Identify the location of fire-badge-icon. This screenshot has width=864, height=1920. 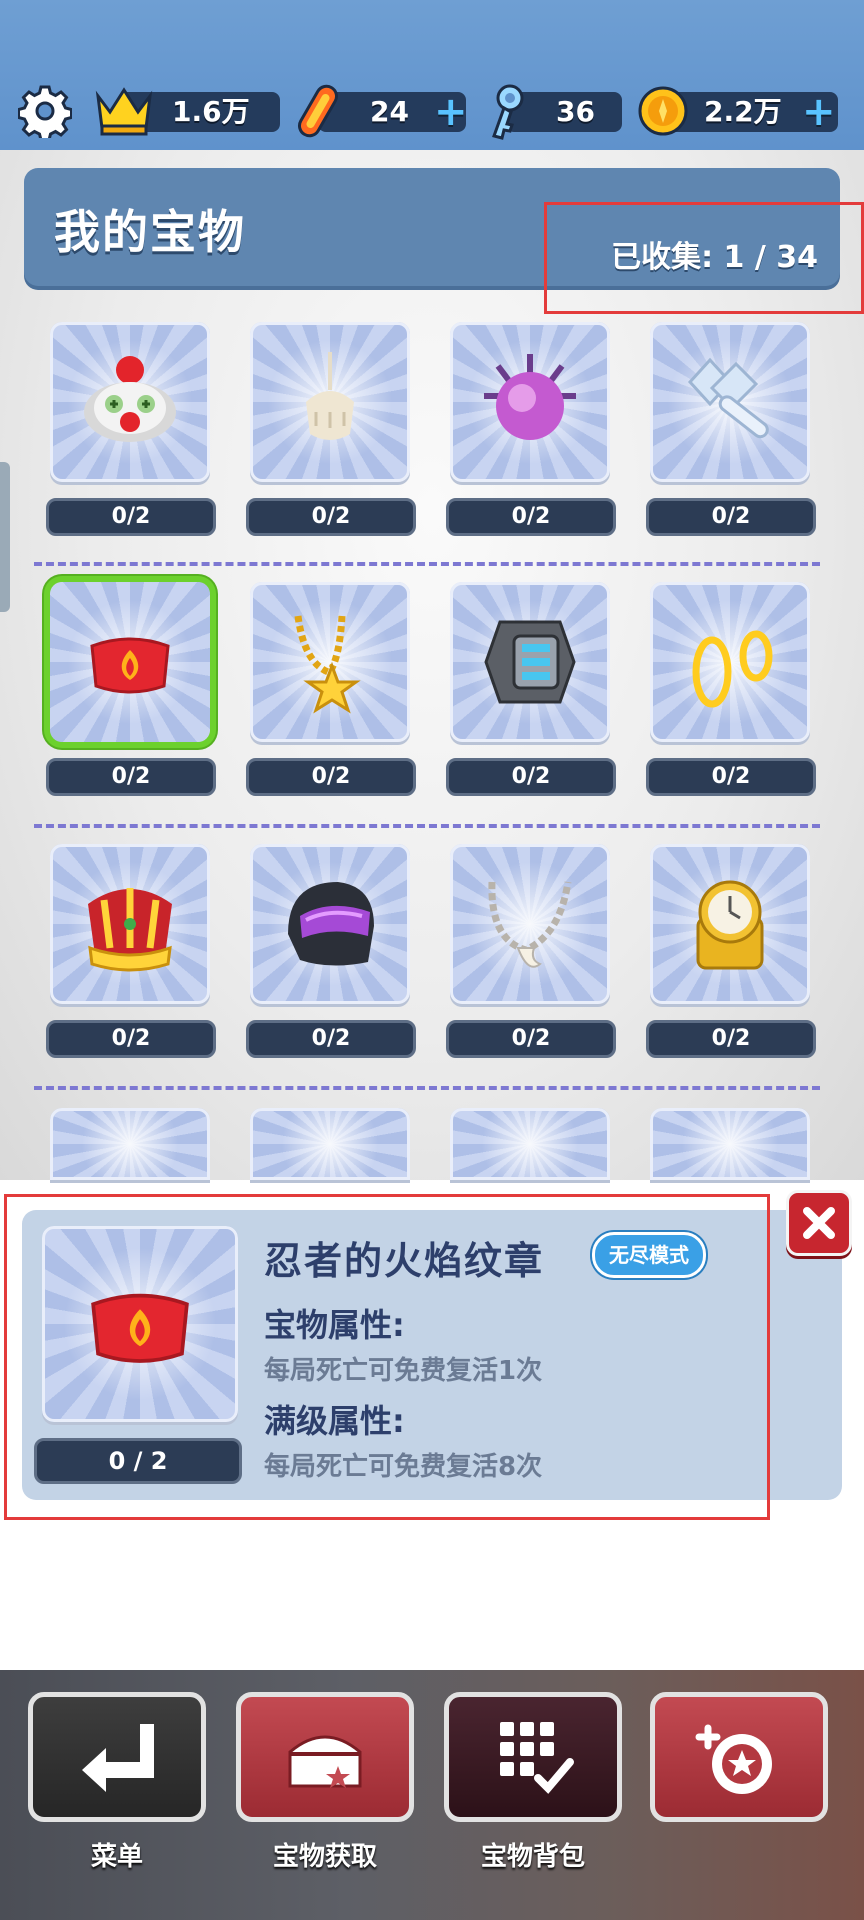
(130, 665).